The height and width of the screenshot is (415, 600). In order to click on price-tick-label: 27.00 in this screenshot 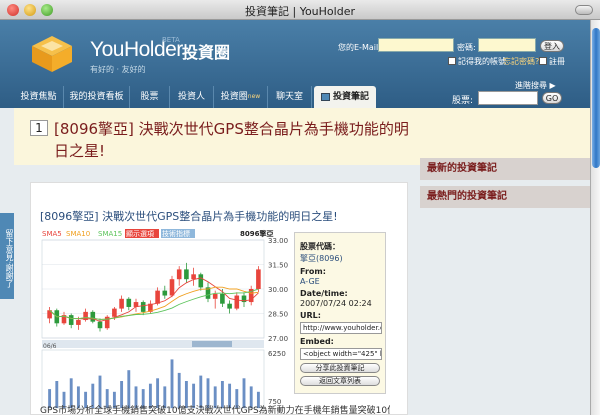, I will do `click(278, 339)`.